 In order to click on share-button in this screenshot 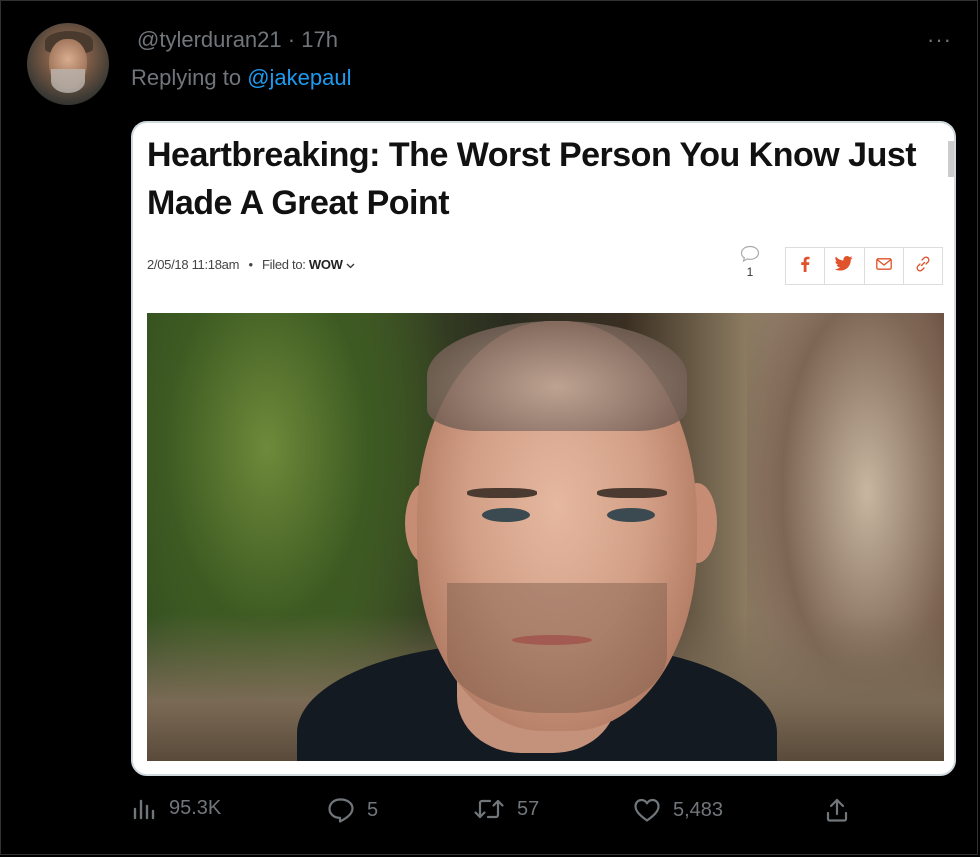, I will do `click(837, 810)`.